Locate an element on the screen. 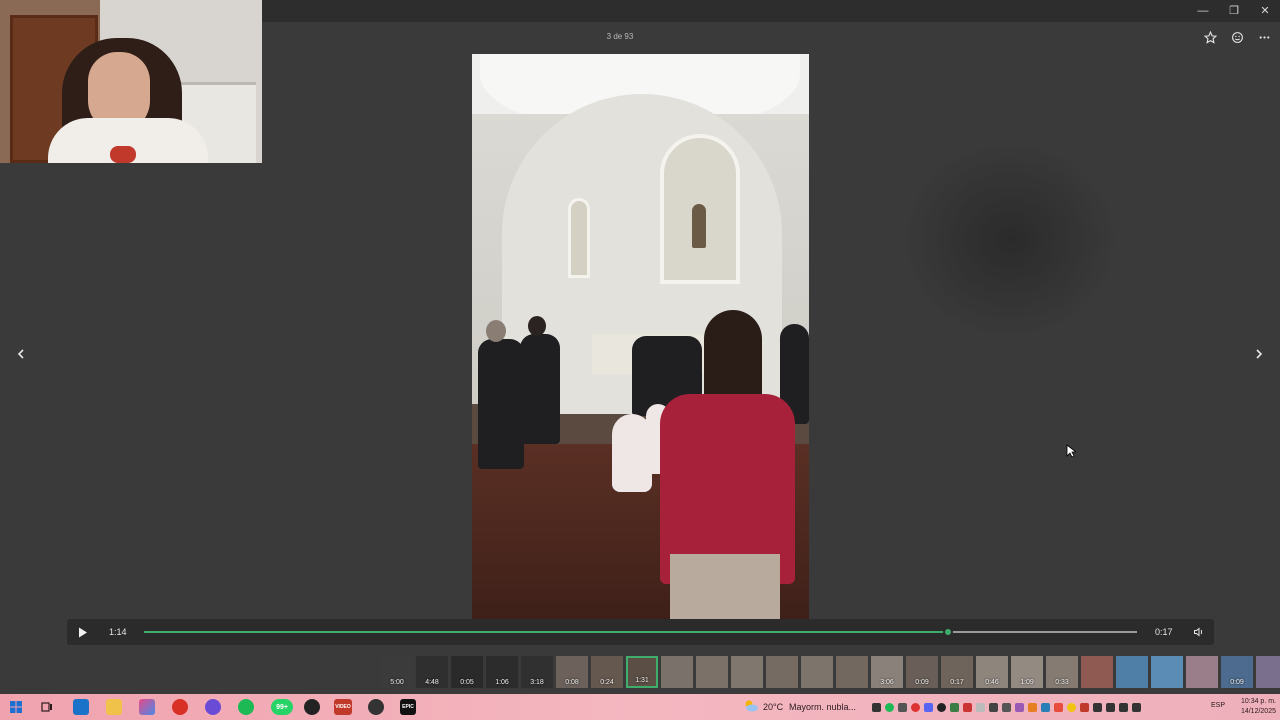  epic-games-icon: EPIC is located at coordinates (408, 707).